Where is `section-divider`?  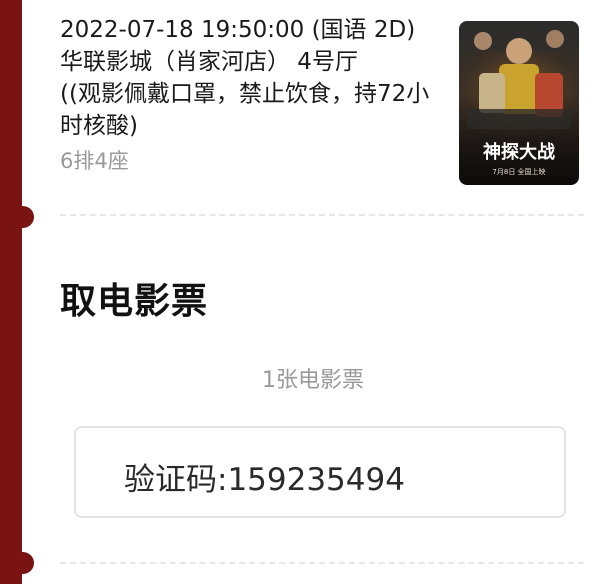
section-divider is located at coordinates (322, 215).